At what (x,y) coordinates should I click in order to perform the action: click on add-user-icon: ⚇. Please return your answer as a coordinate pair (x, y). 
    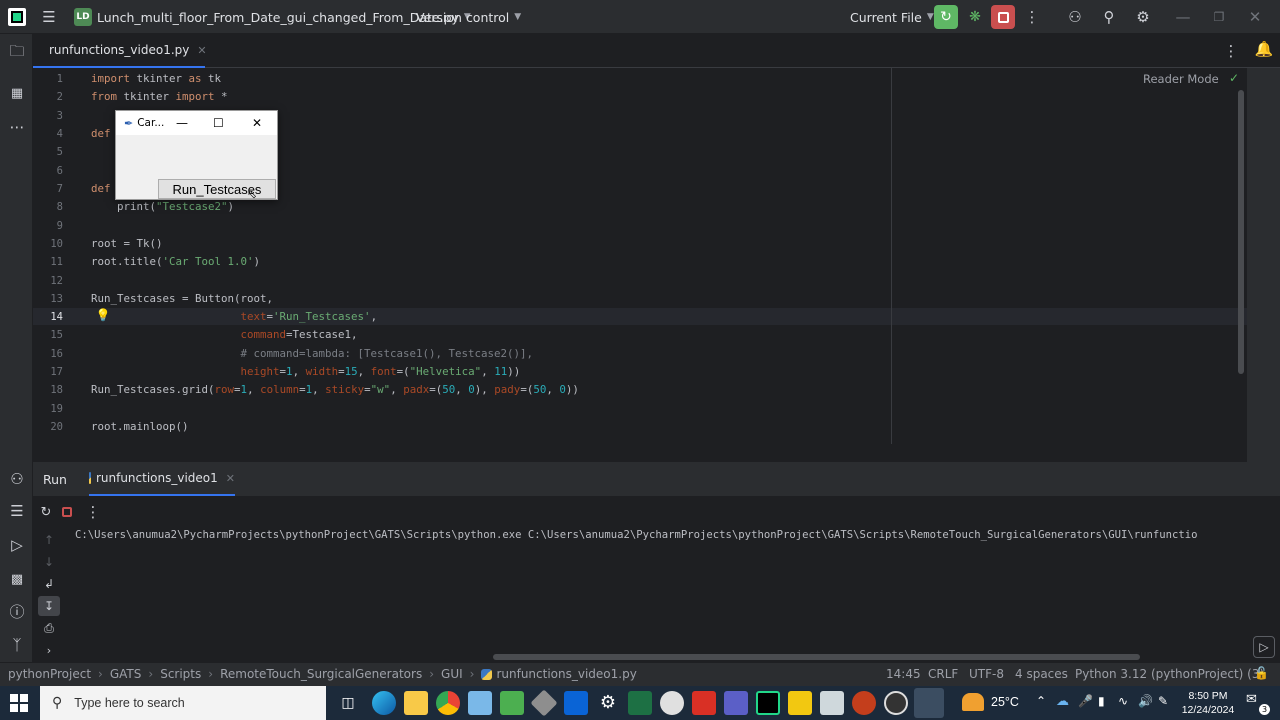
    Looking at the image, I should click on (1075, 17).